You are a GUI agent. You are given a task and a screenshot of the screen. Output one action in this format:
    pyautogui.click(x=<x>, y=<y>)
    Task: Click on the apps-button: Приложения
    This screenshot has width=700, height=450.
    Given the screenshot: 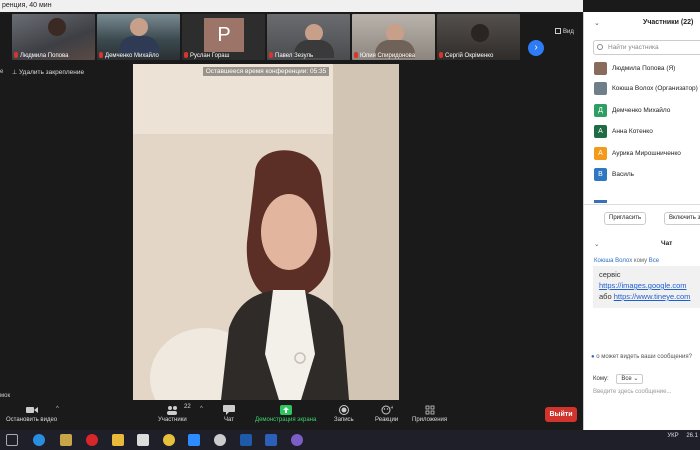 What is the action you would take?
    pyautogui.click(x=429, y=414)
    